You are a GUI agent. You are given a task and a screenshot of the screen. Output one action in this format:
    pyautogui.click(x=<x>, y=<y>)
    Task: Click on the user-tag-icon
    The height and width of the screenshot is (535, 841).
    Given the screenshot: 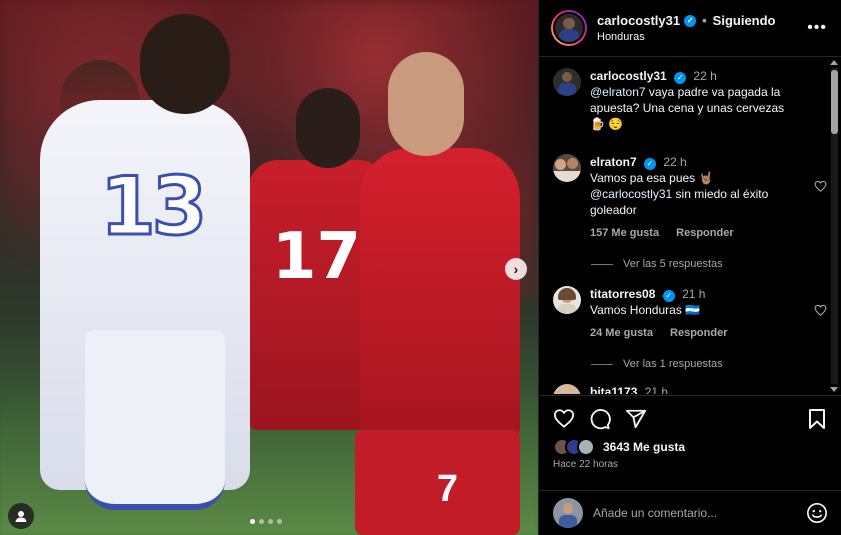 What is the action you would take?
    pyautogui.click(x=21, y=516)
    